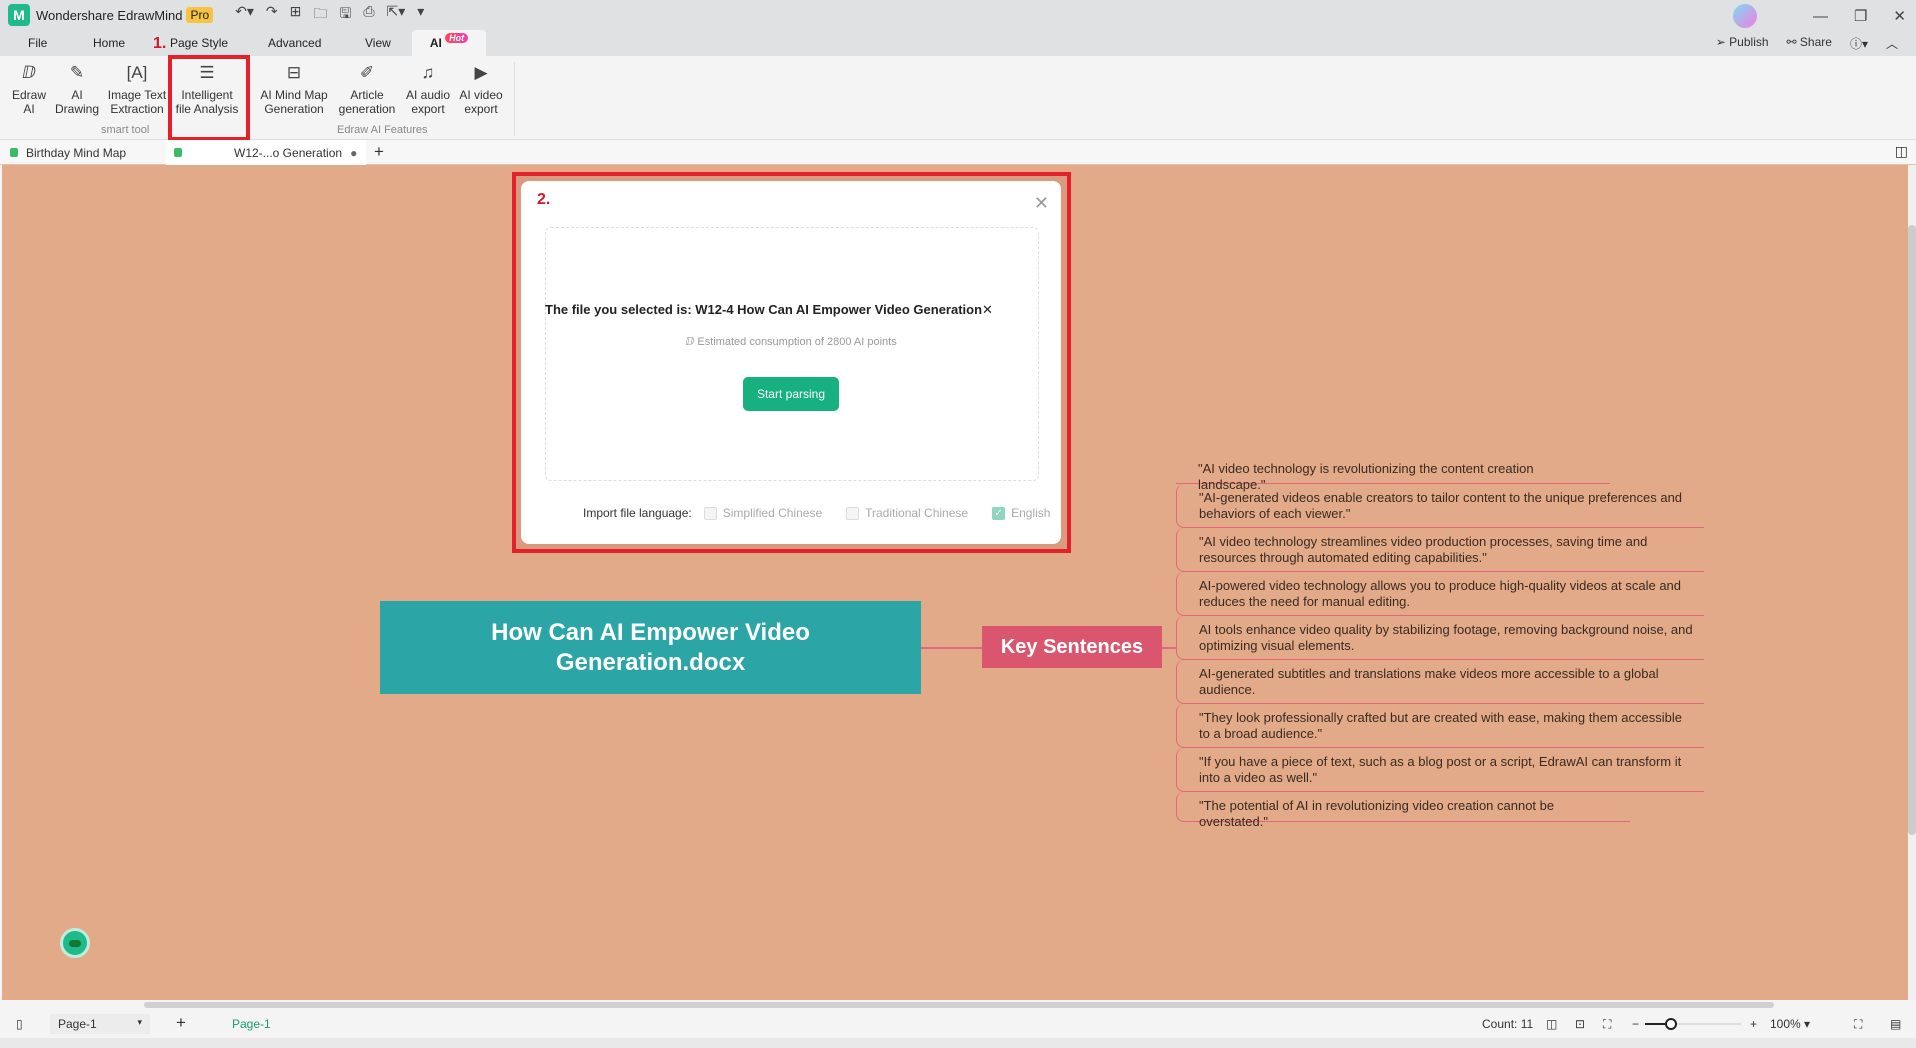 Image resolution: width=1916 pixels, height=1048 pixels. Describe the element at coordinates (29, 90) in the screenshot. I see `edraw-ai-button: ⅅ Edraw AI` at that location.